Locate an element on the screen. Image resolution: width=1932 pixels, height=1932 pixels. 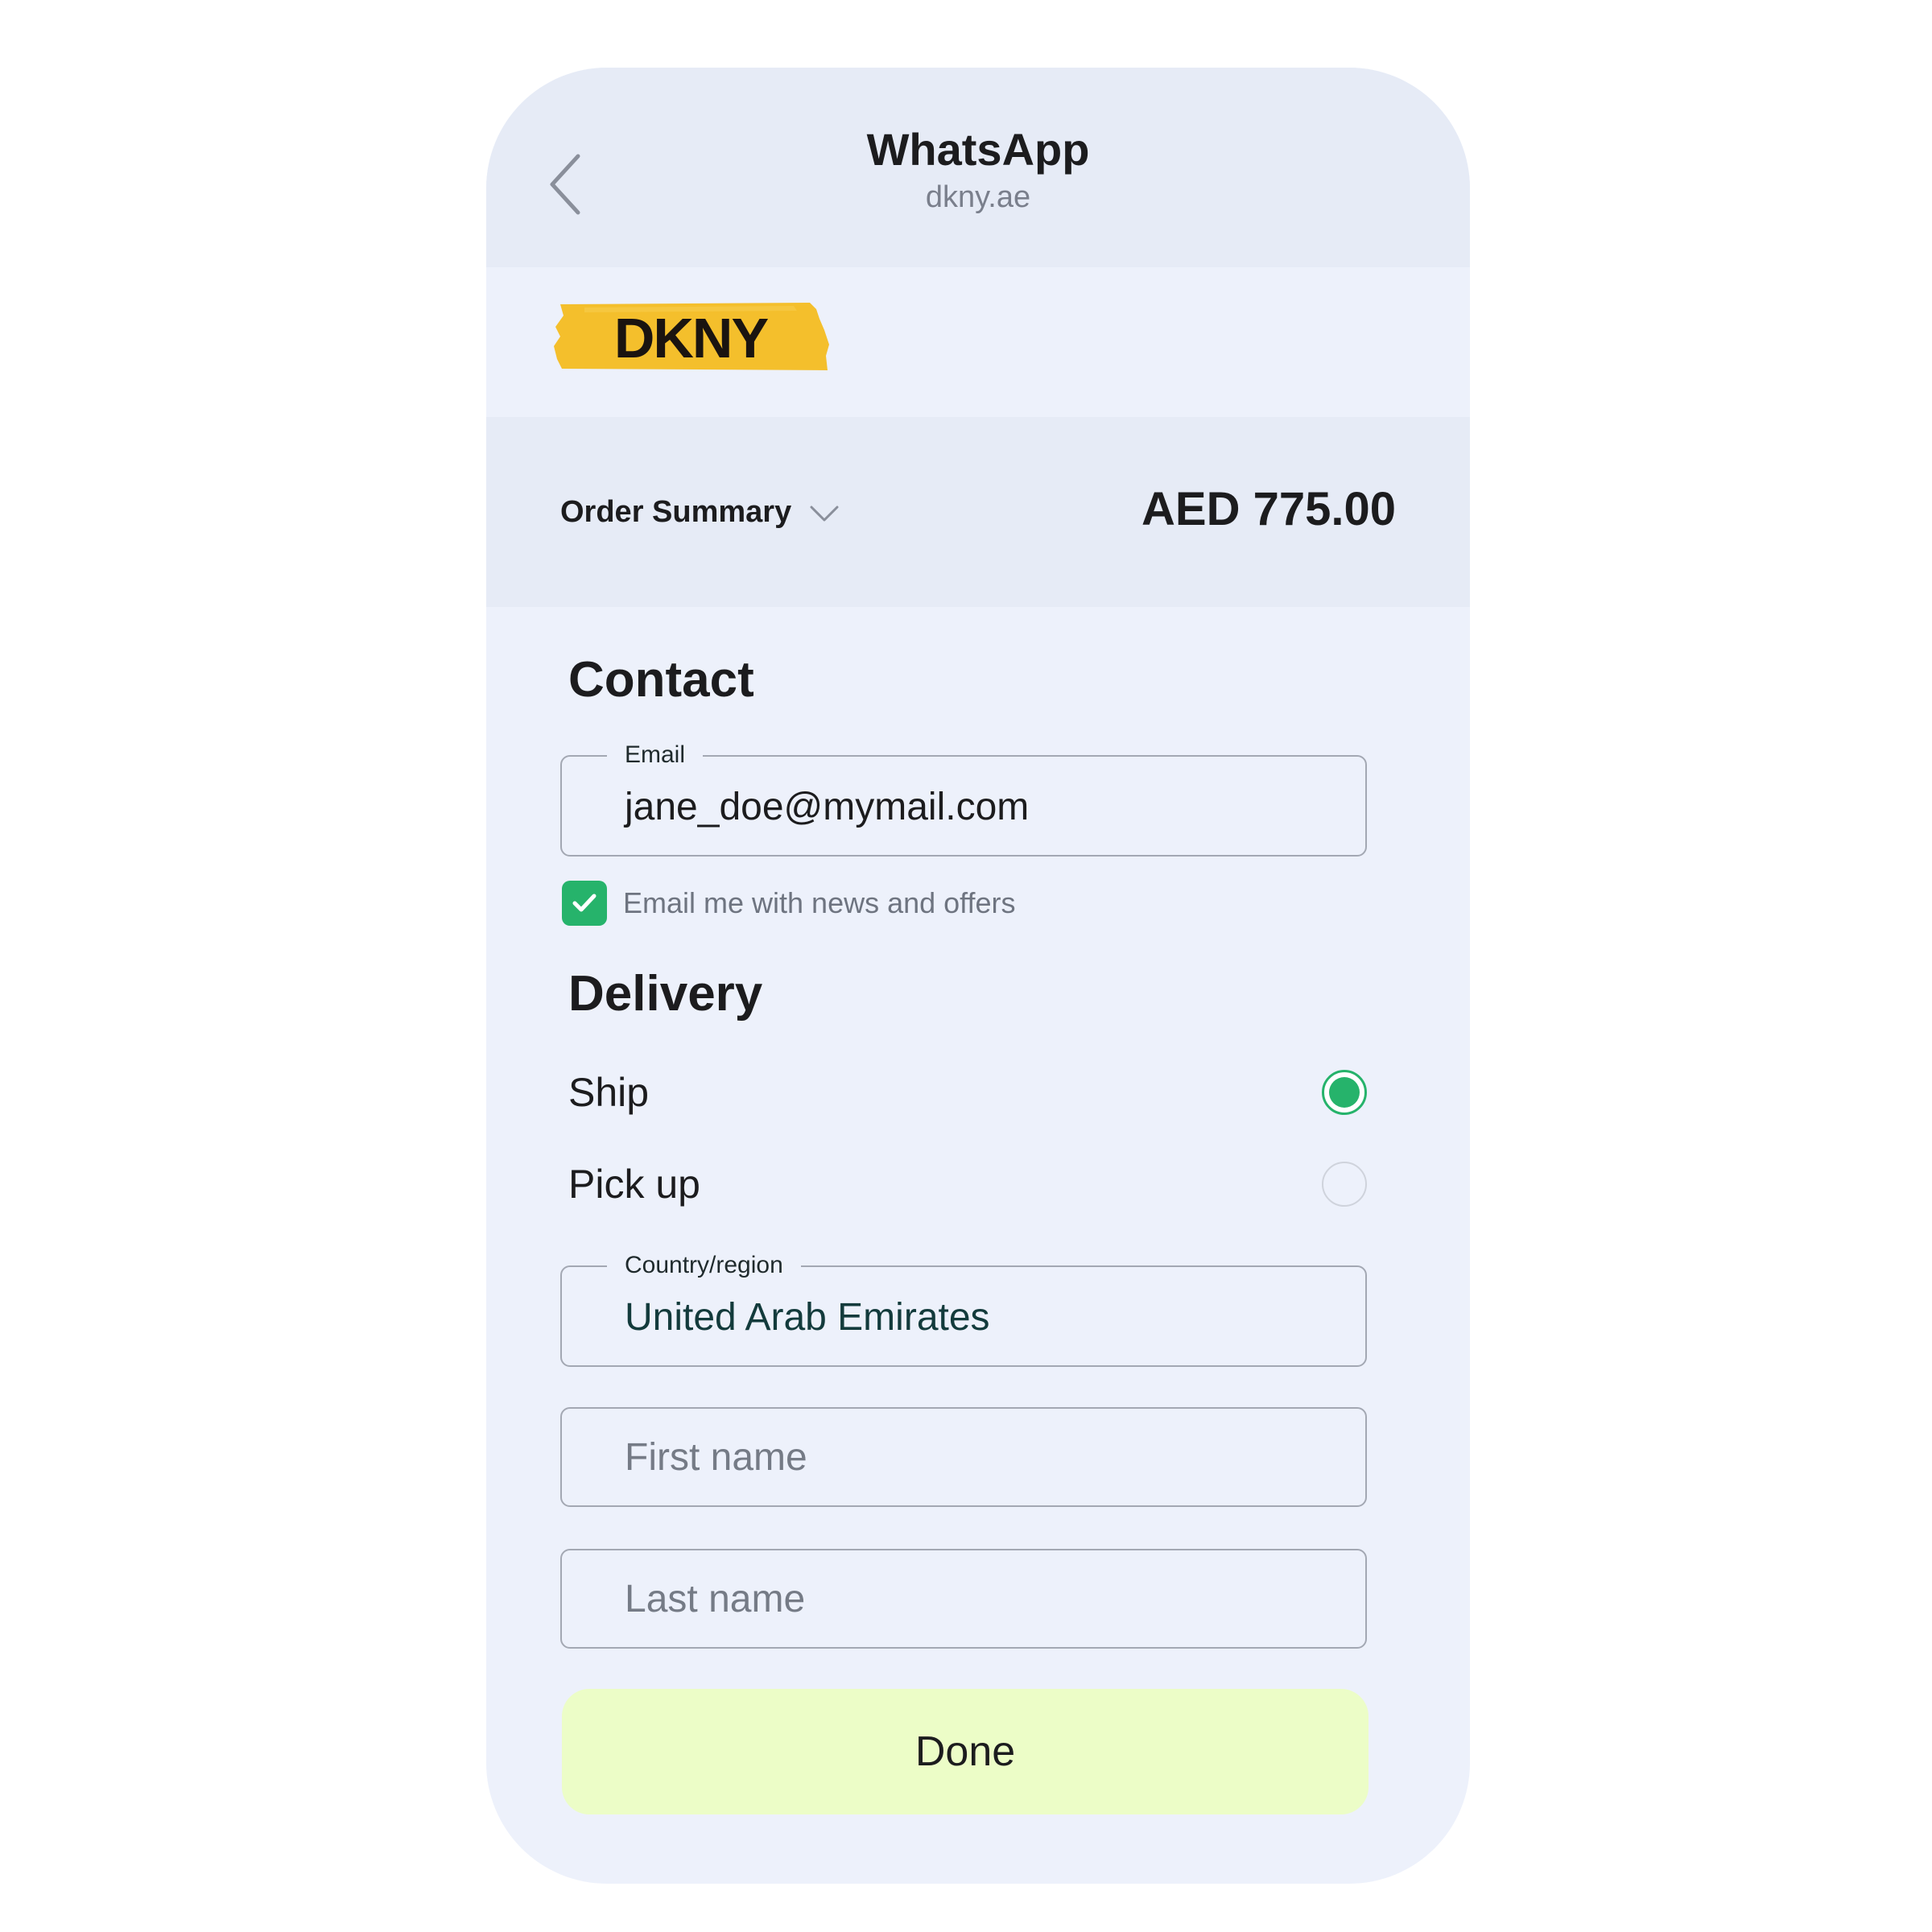
ship-option-label: Ship is located at coordinates (609, 1092).